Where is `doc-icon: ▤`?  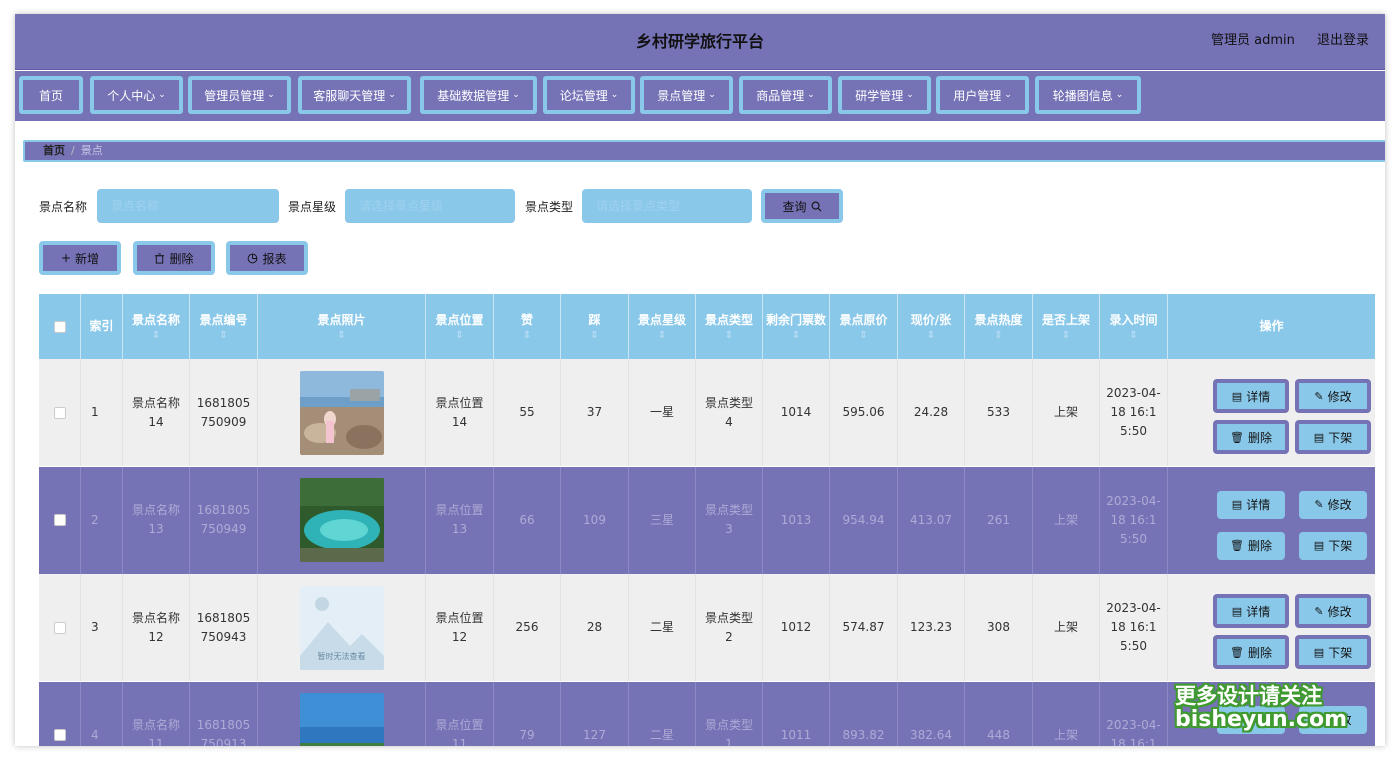
doc-icon: ▤ is located at coordinates (1319, 652).